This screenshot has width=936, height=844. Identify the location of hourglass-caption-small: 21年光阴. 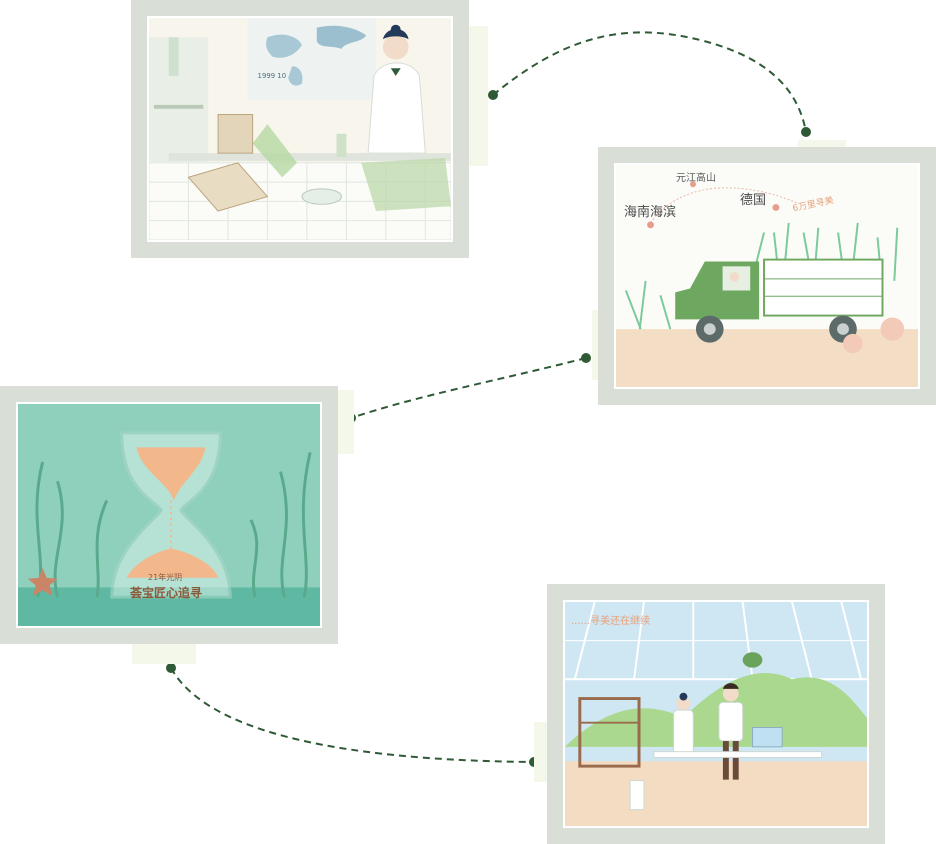
(165, 577).